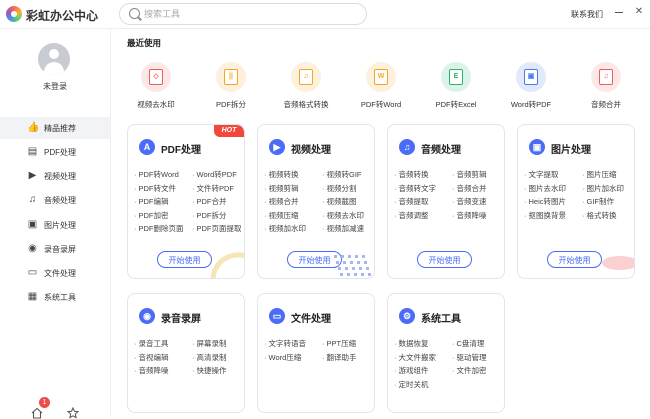  I want to click on tool-card: ◉ 录音录屏录音工具 屏幕录制音视编辑 高清录制音频降噪 快捷操作, so click(186, 353).